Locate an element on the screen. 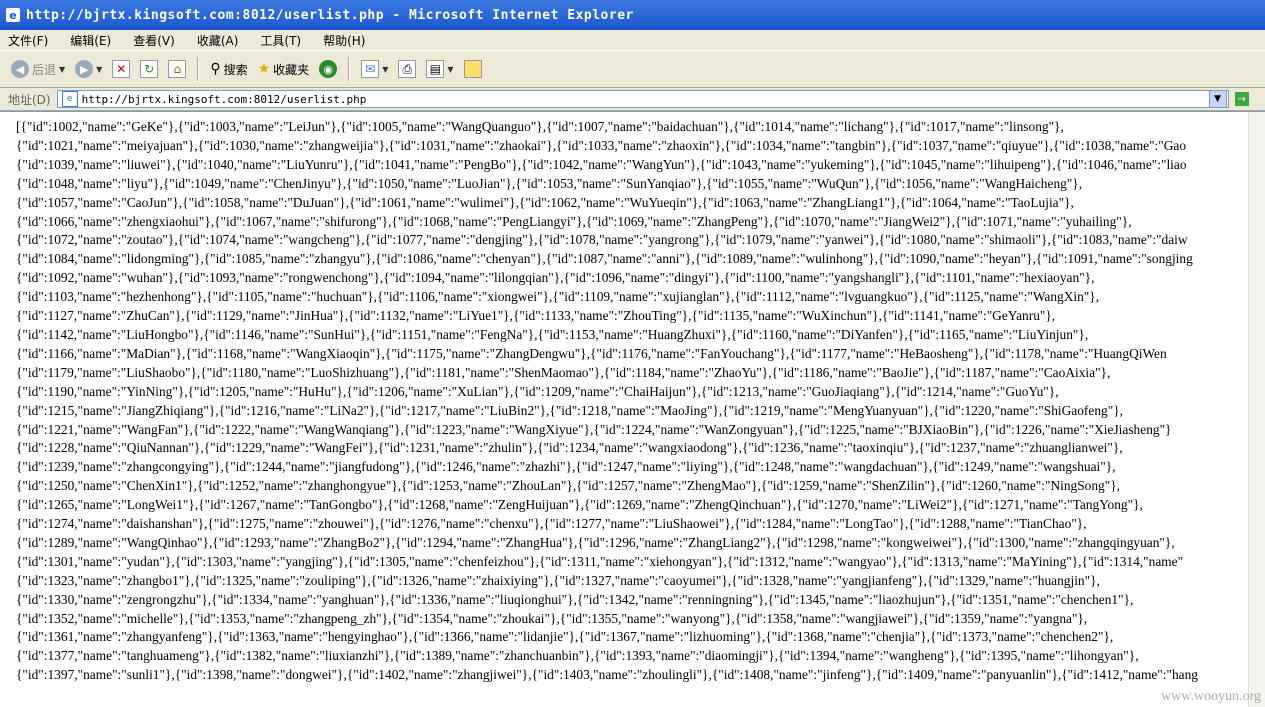 This screenshot has height=707, width=1265. mail-icon: ✉ is located at coordinates (370, 69).